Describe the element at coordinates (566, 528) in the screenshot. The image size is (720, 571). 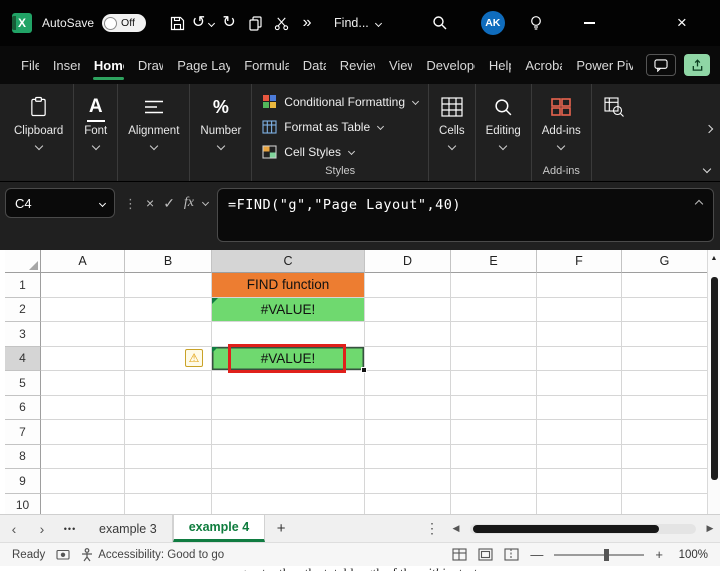
I see `horizontal-scrollbar-thumb` at that location.